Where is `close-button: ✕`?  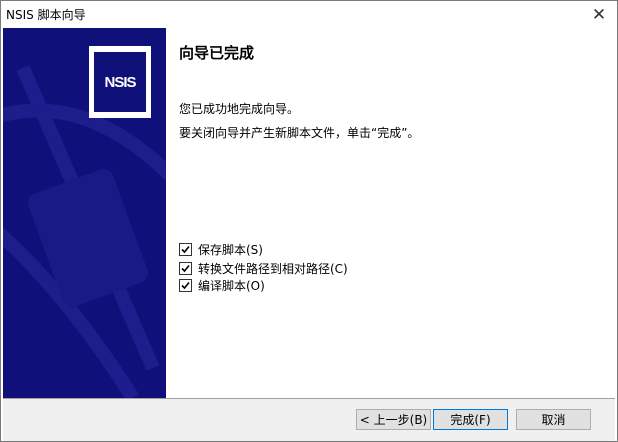 close-button: ✕ is located at coordinates (599, 14).